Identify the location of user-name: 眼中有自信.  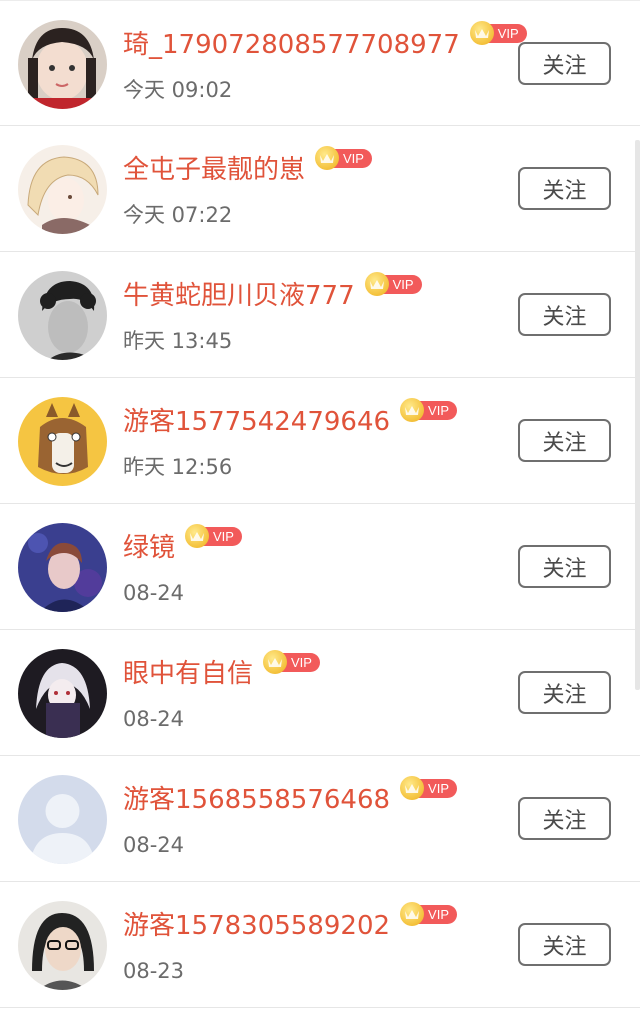
(188, 674).